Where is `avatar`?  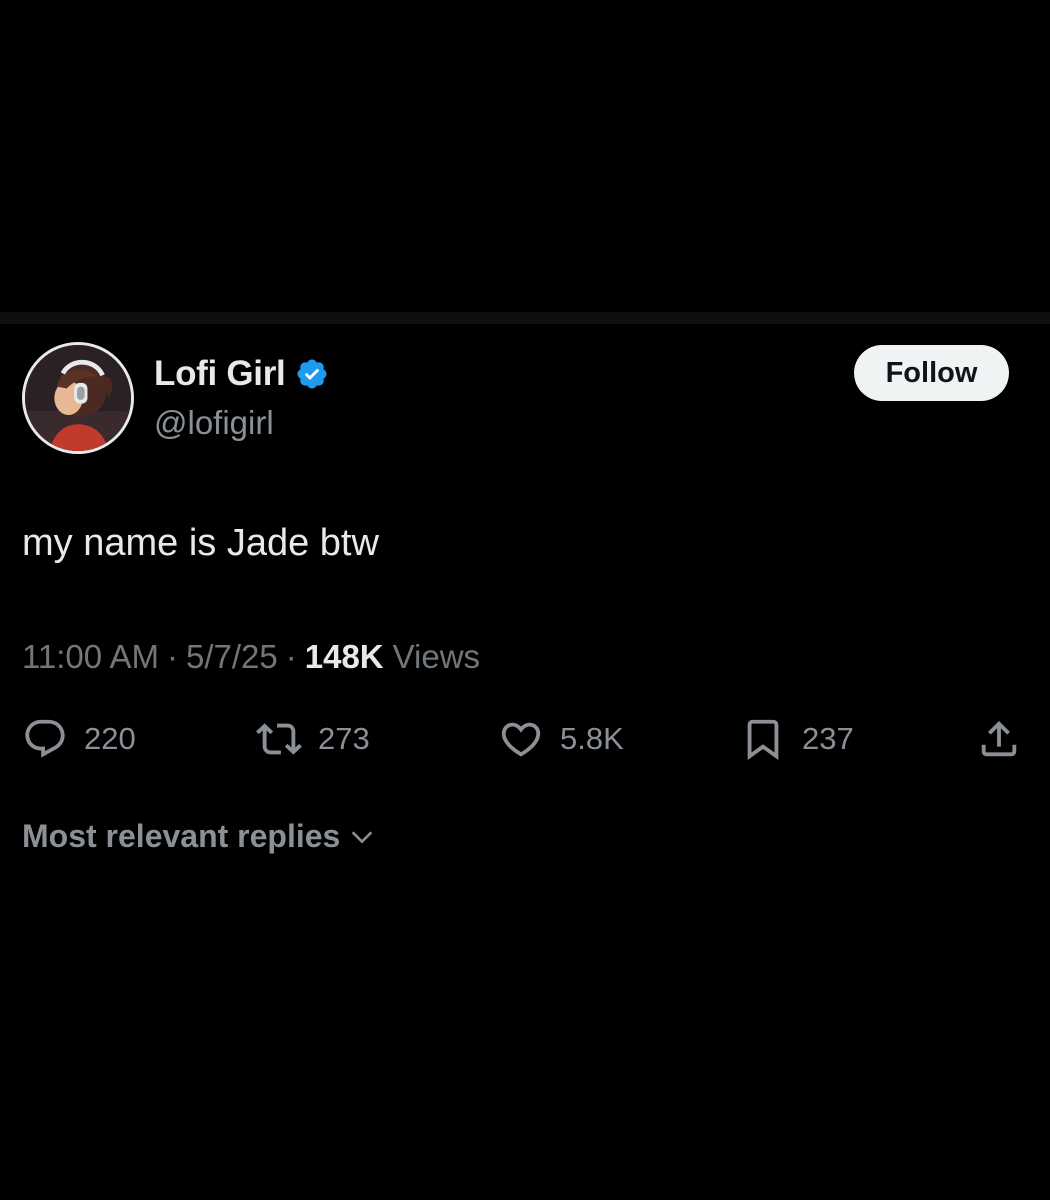
avatar is located at coordinates (78, 398).